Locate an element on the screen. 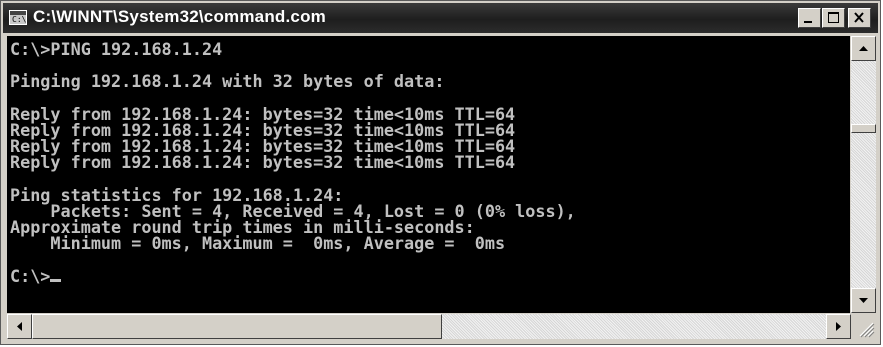  console-line: C:\>PING 192.168.1.24 is located at coordinates (116, 49).